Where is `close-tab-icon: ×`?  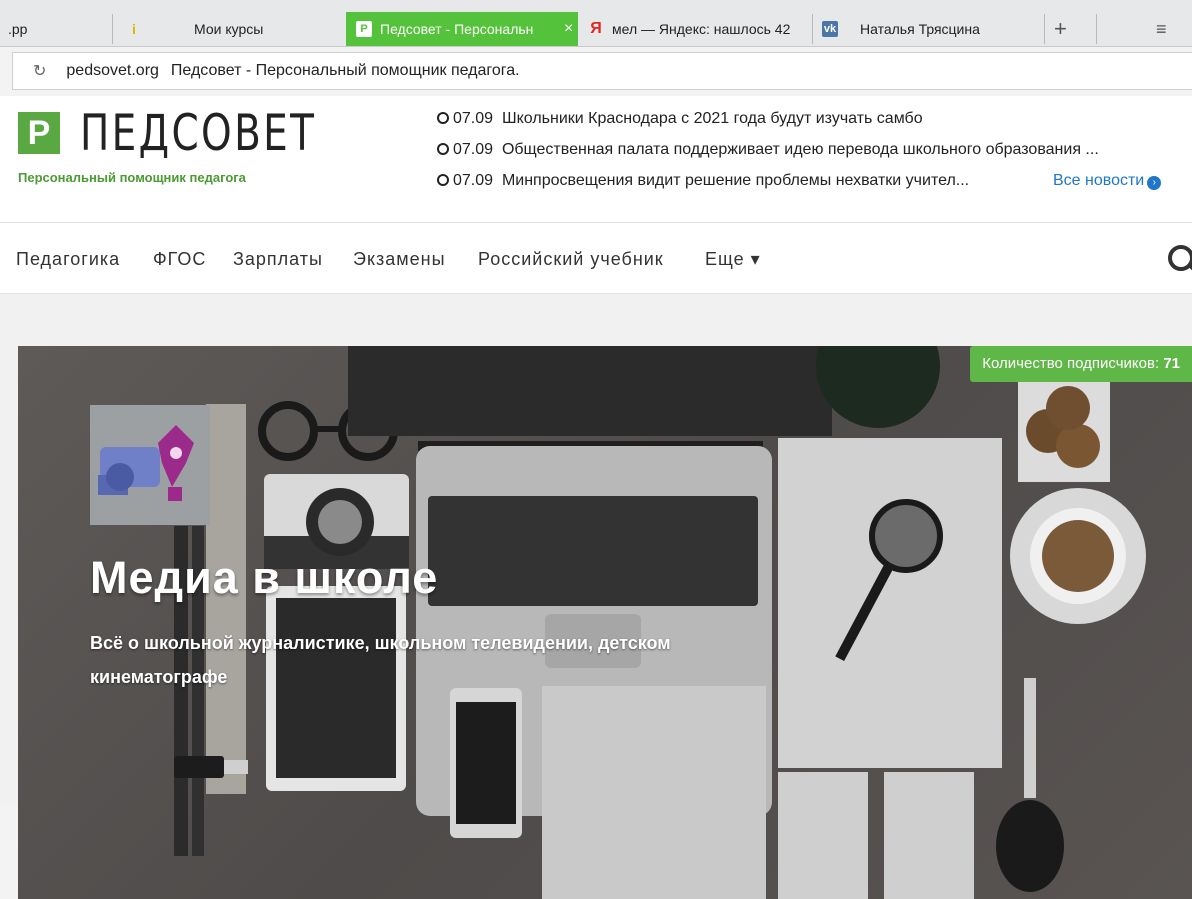
close-tab-icon: × is located at coordinates (568, 29).